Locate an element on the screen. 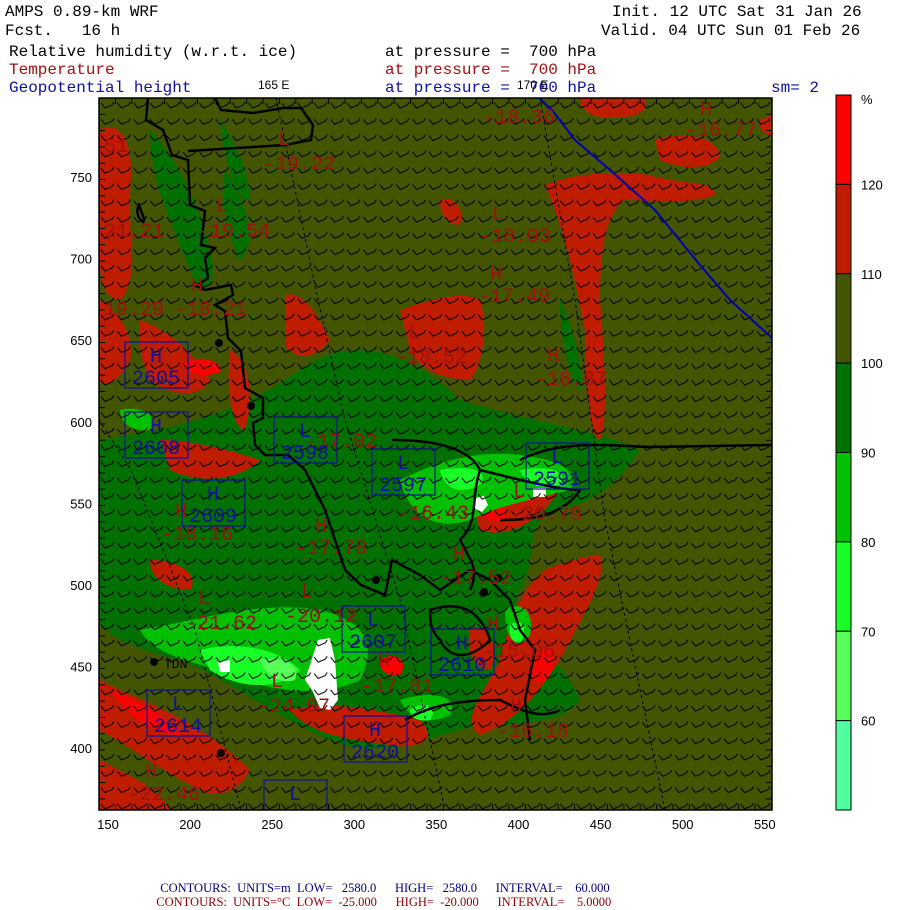  temp-value-label: -18.36 is located at coordinates (519, 118).